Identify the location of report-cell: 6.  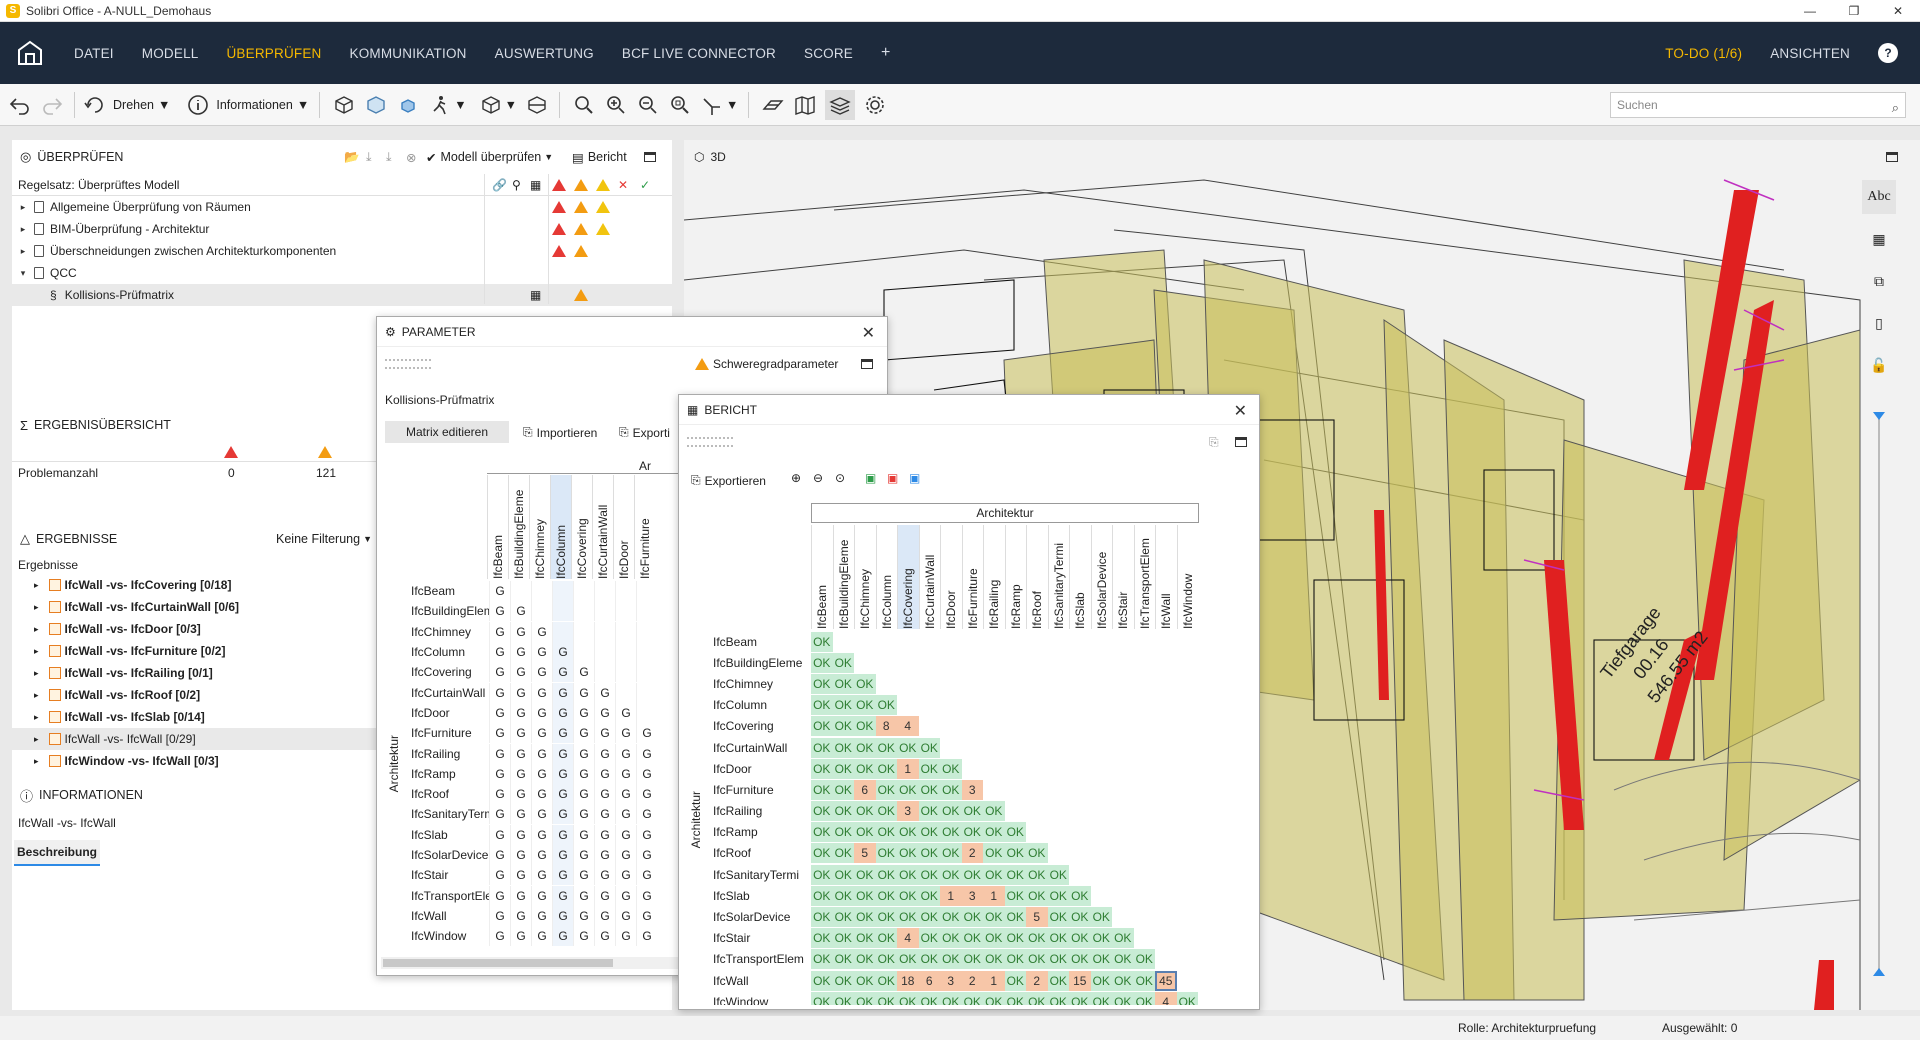
(865, 789).